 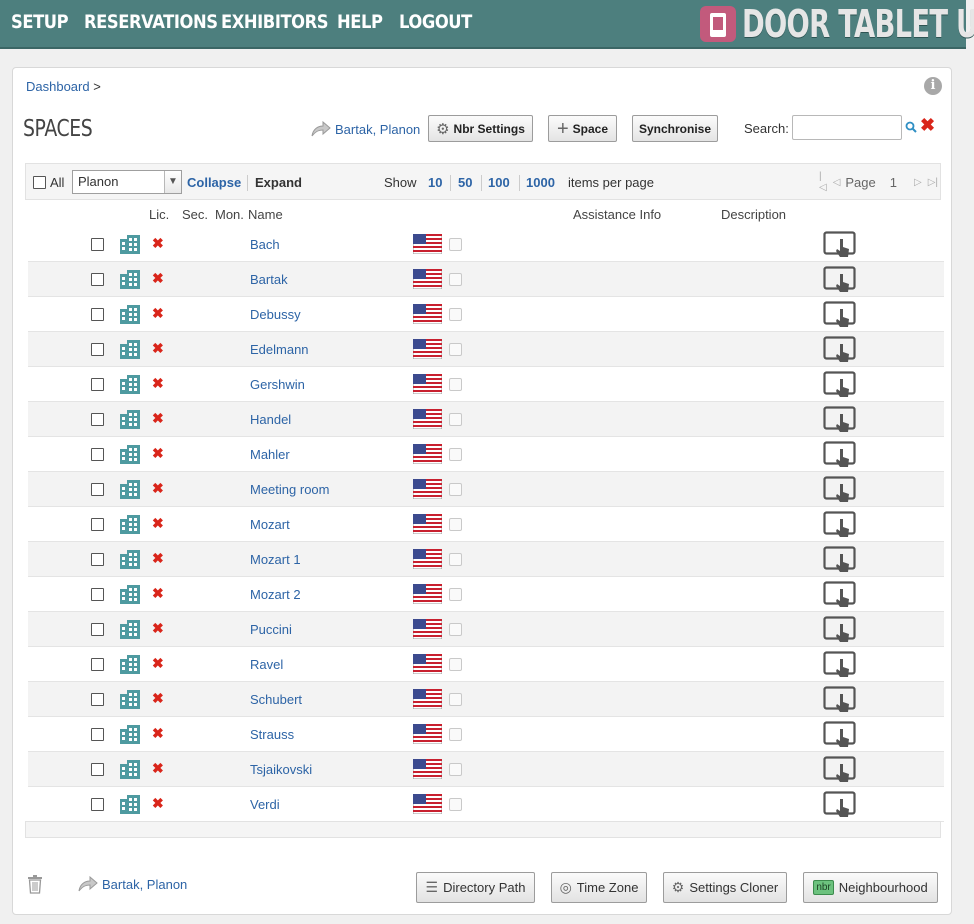 I want to click on page-size-50: 50, so click(x=465, y=182).